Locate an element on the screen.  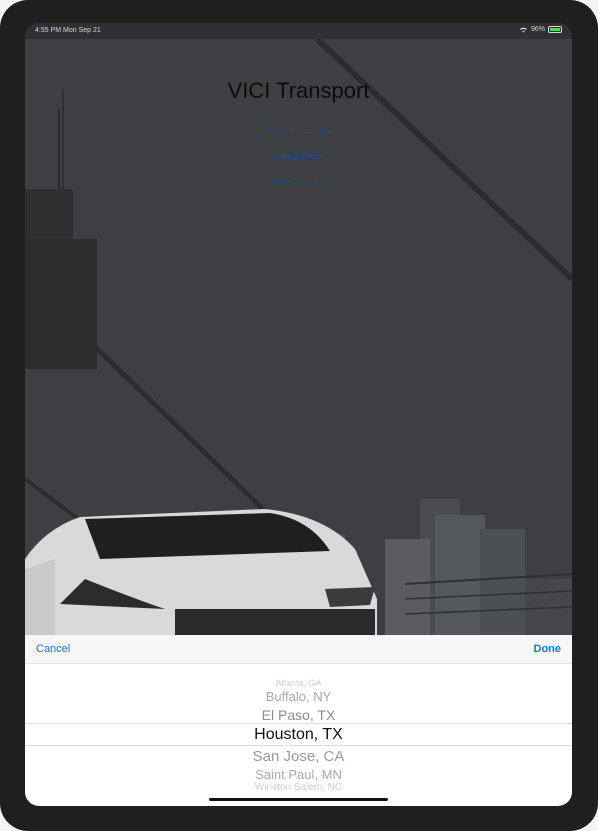
status-bar: 4:55 PM Mon Sep 21 96% is located at coordinates (298, 31).